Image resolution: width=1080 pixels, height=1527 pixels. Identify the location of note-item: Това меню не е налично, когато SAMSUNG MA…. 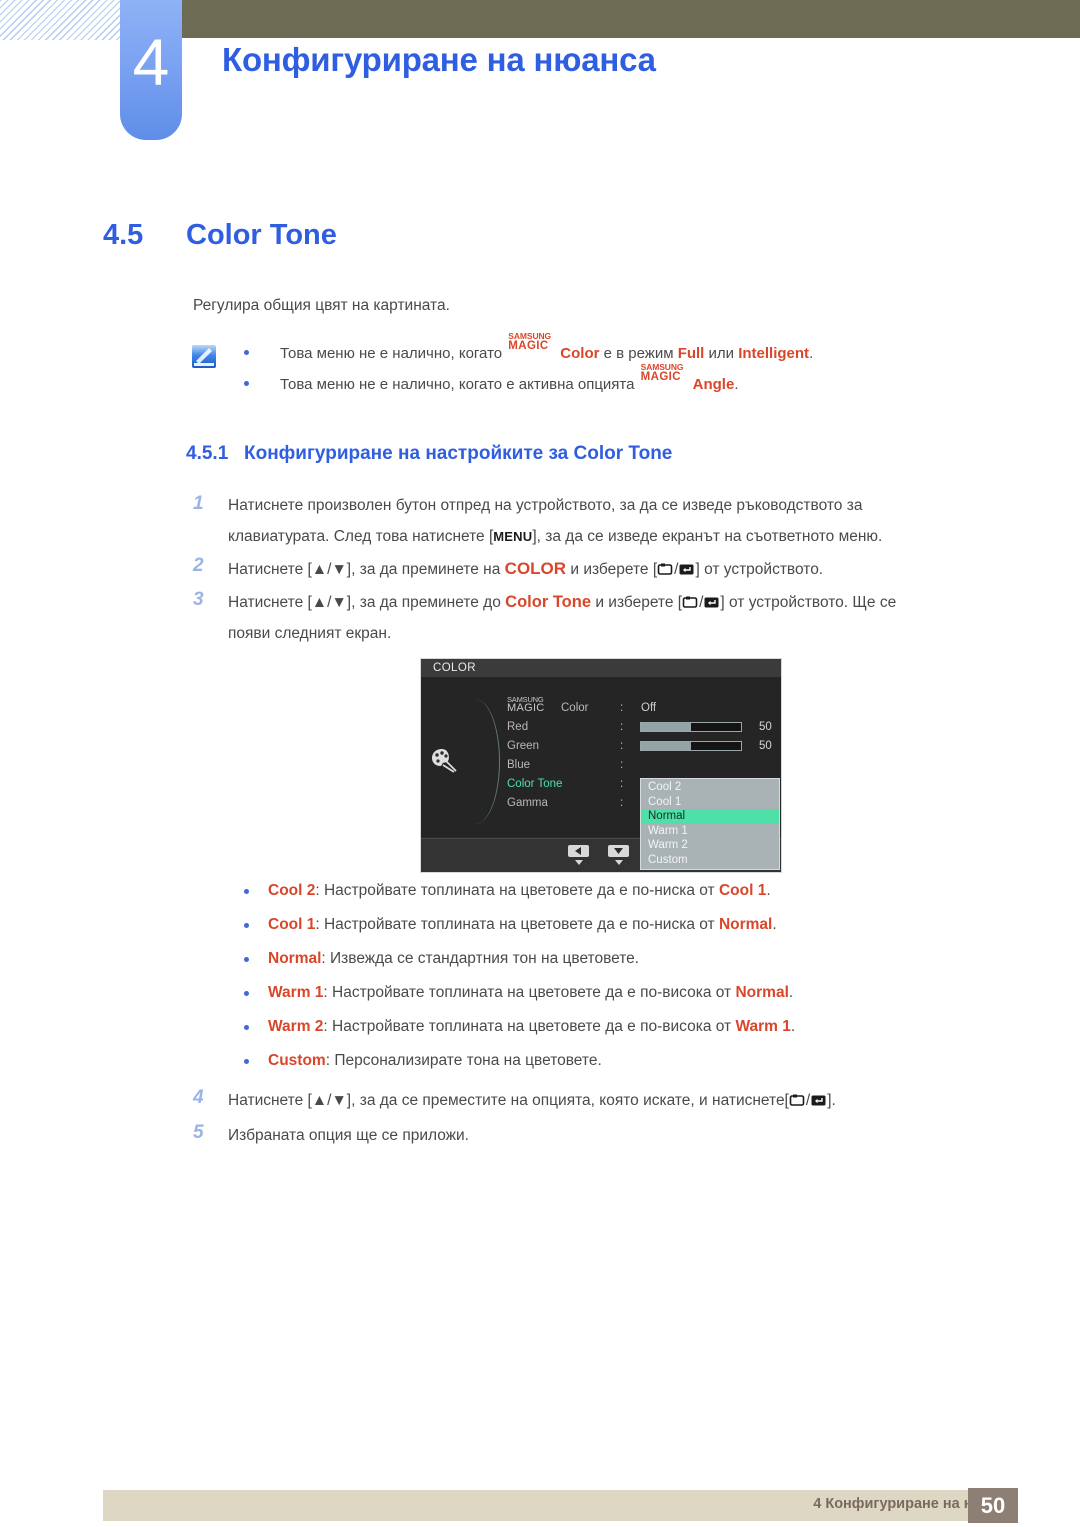
(633, 348).